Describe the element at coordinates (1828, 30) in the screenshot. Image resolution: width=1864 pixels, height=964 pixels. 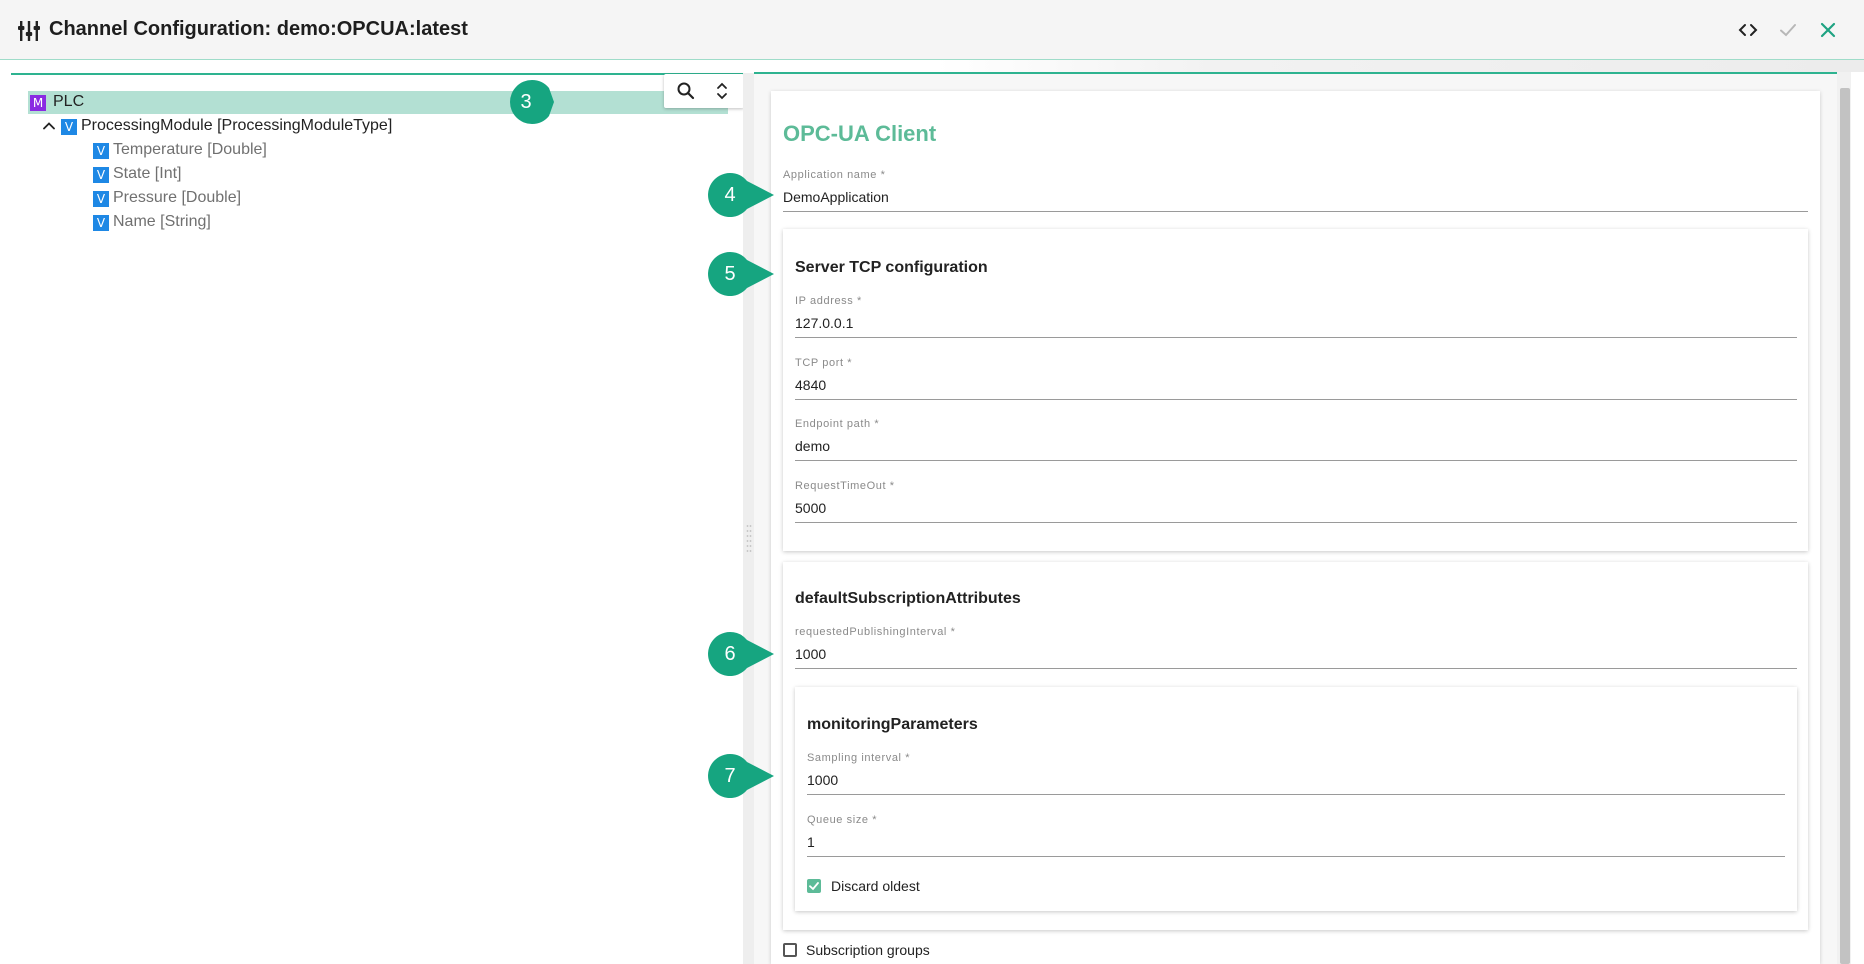
I see `close-icon` at that location.